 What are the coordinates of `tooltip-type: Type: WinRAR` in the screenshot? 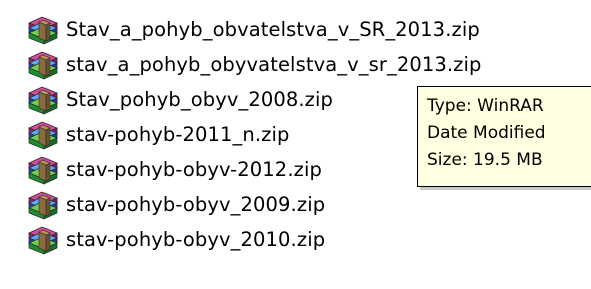 It's located at (485, 106).